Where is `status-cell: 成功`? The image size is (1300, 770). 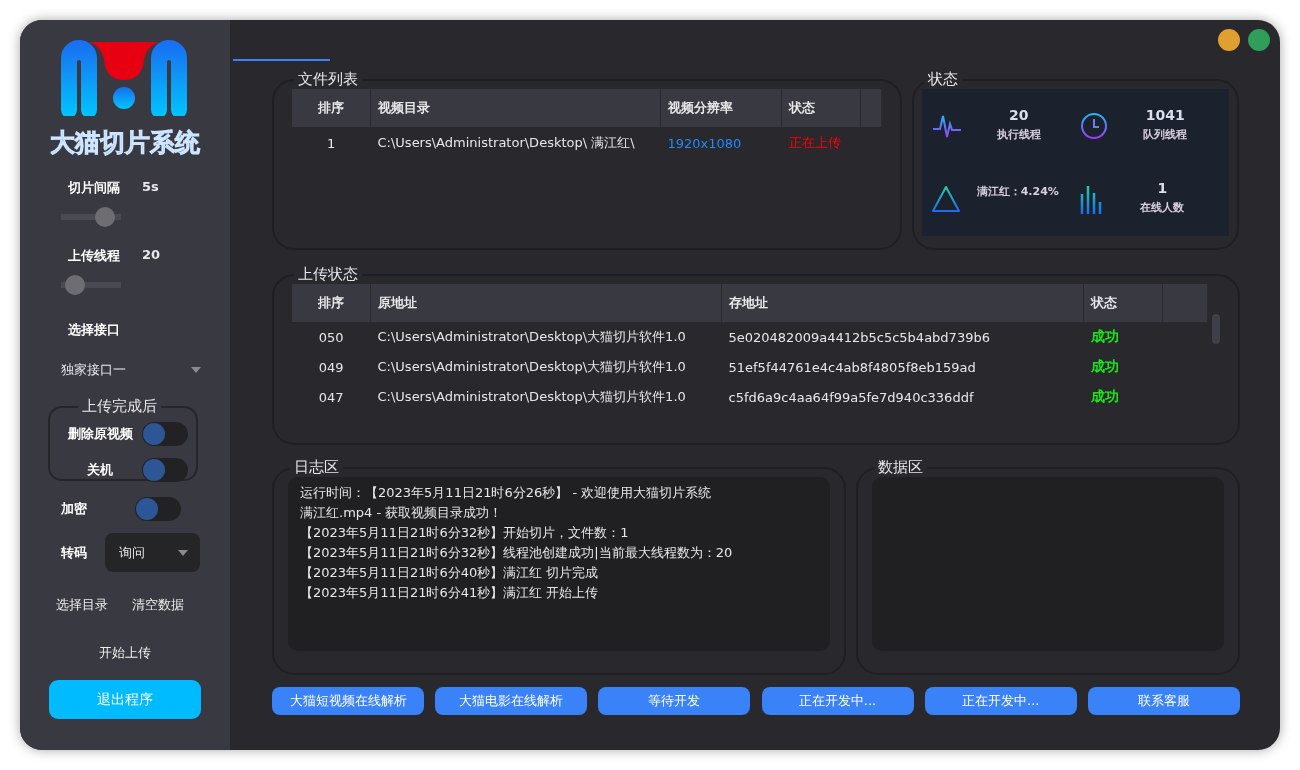
status-cell: 成功 is located at coordinates (1123, 337).